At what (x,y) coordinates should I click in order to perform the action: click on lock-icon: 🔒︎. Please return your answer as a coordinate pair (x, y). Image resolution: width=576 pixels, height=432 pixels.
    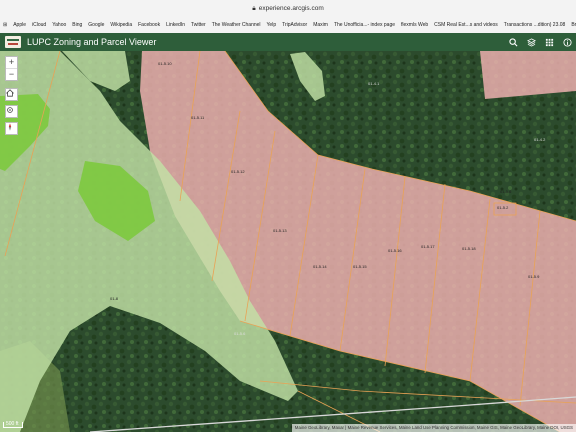
    Looking at the image, I should click on (254, 8).